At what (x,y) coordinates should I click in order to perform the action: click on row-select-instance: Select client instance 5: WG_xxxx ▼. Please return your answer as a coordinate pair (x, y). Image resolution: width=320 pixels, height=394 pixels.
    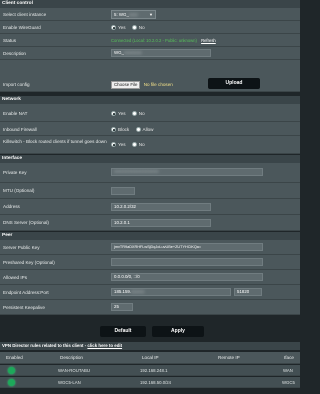
    Looking at the image, I should click on (150, 14).